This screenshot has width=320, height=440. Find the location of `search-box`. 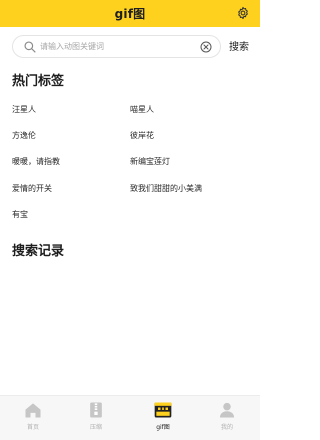

search-box is located at coordinates (116, 46).